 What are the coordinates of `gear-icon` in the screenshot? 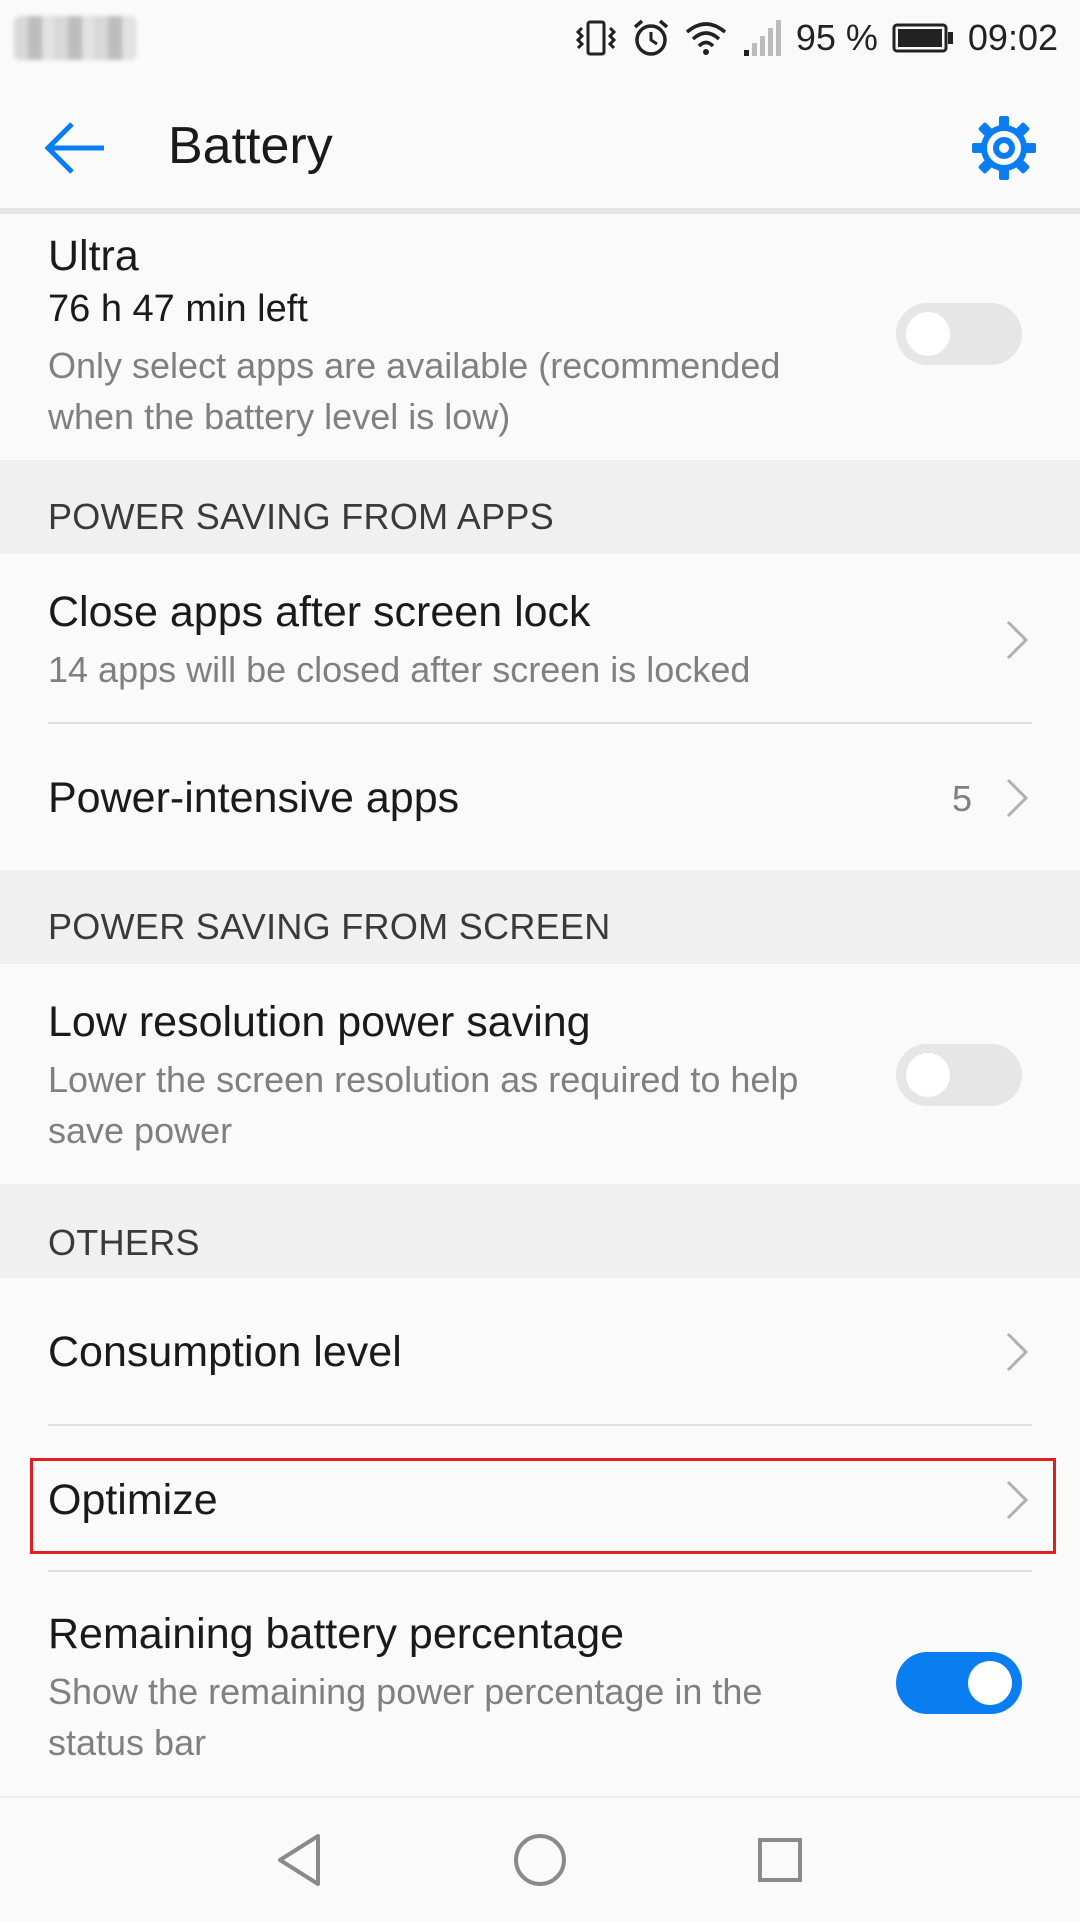 It's located at (1004, 148).